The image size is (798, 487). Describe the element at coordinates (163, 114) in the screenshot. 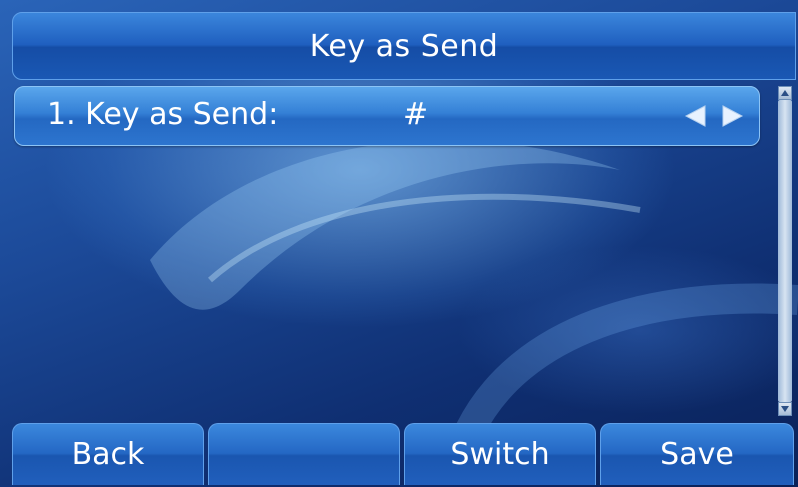

I see `setting-label: 1. Key as Send:` at that location.